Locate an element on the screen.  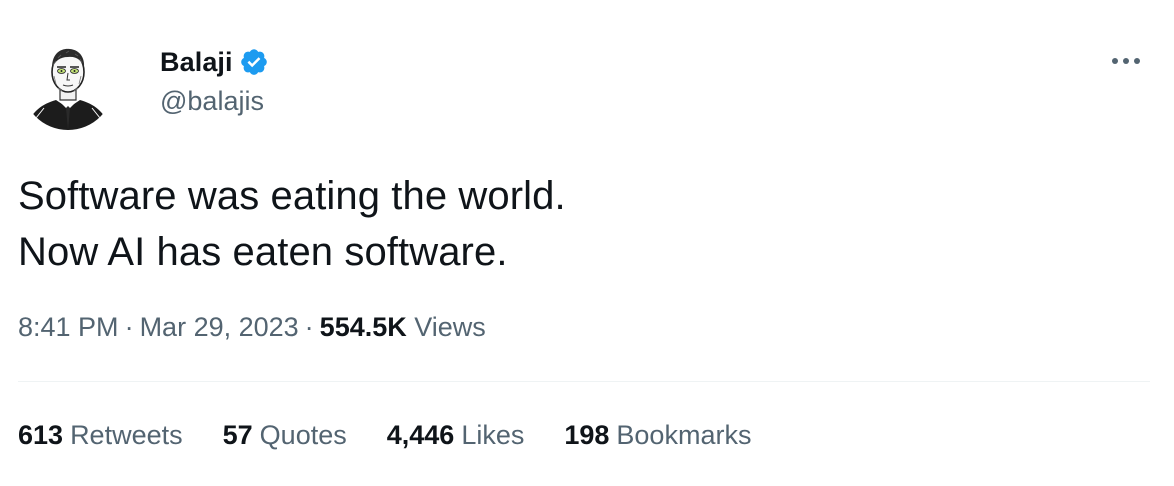
retweets-count: 613 is located at coordinates (41, 435).